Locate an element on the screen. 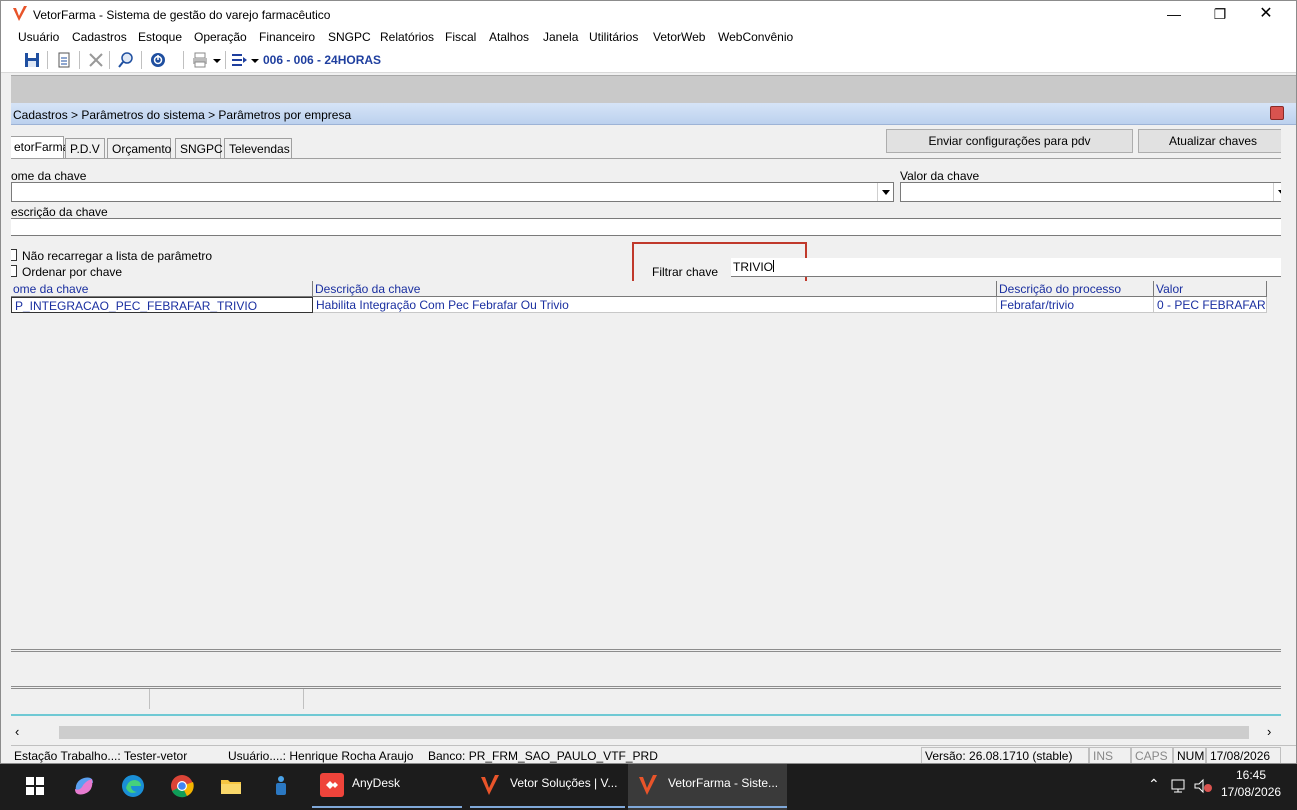 The image size is (1297, 810). order-by-key-checkbox is located at coordinates (14, 271).